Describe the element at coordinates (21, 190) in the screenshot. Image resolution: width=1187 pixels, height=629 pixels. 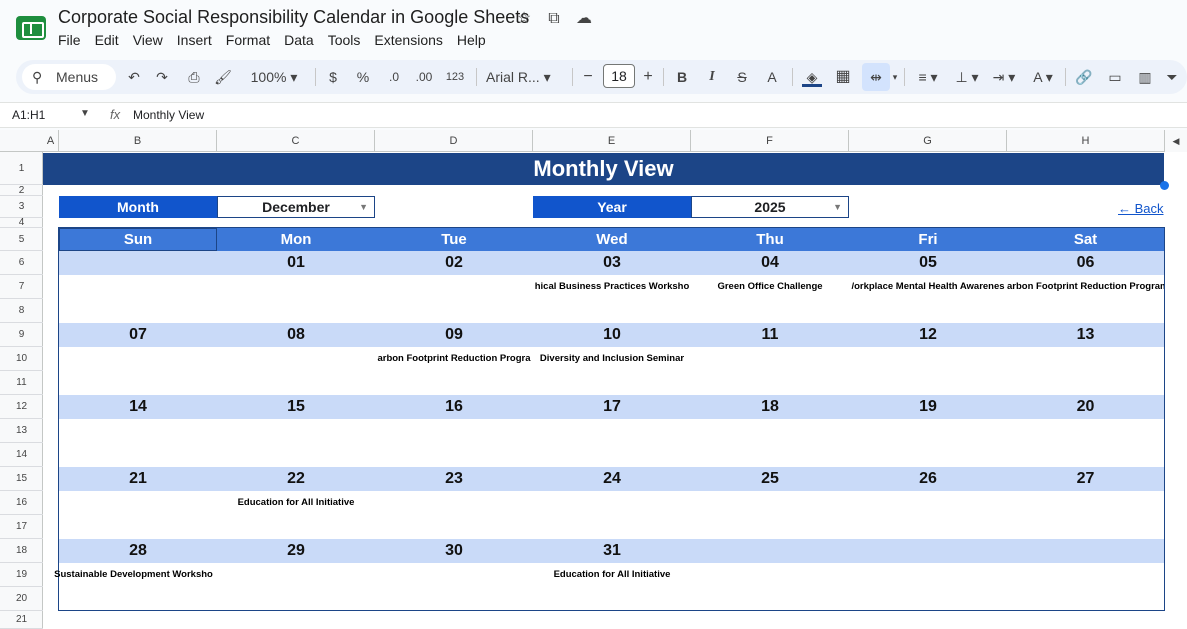
I see `row-header-2: 2` at that location.